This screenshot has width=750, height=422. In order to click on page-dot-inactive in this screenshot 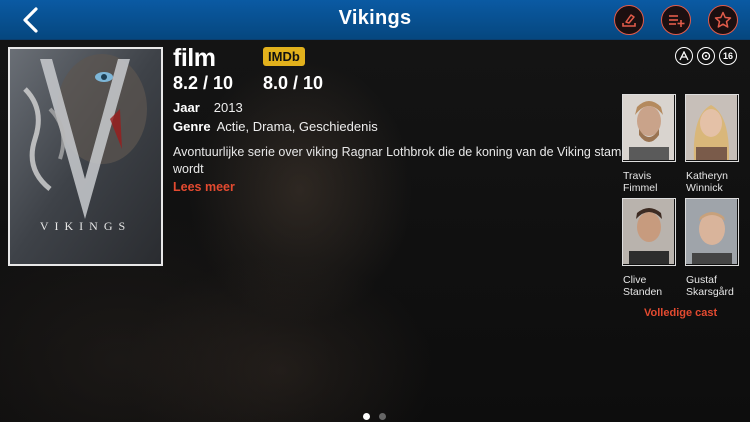, I will do `click(382, 416)`.